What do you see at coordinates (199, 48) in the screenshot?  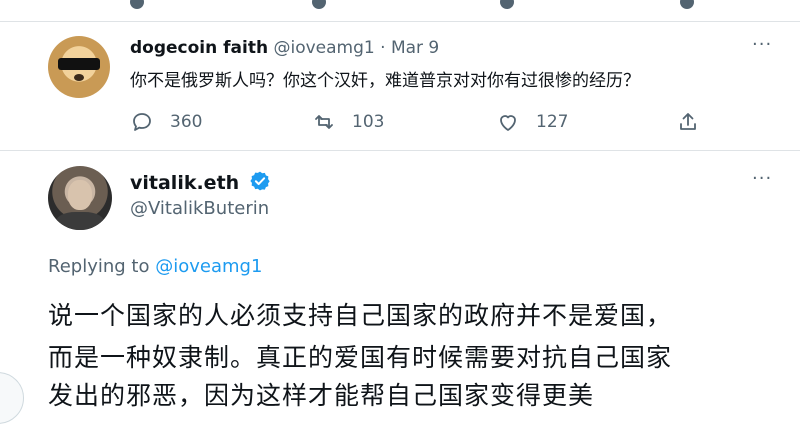 I see `display-name: dogecoin faith` at bounding box center [199, 48].